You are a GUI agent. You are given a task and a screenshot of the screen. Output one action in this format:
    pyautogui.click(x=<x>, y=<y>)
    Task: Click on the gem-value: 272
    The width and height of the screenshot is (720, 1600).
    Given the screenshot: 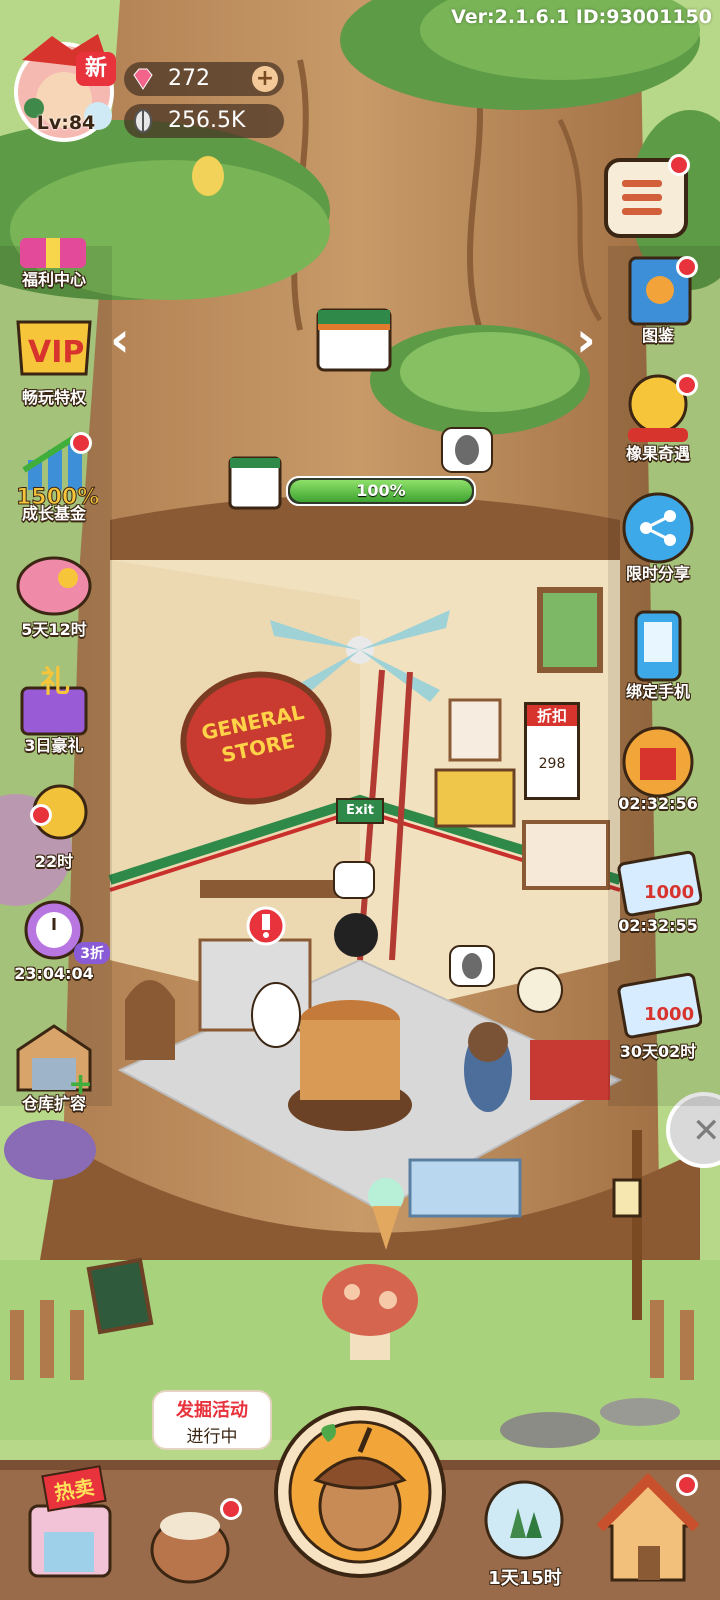 What is the action you would take?
    pyautogui.click(x=189, y=78)
    